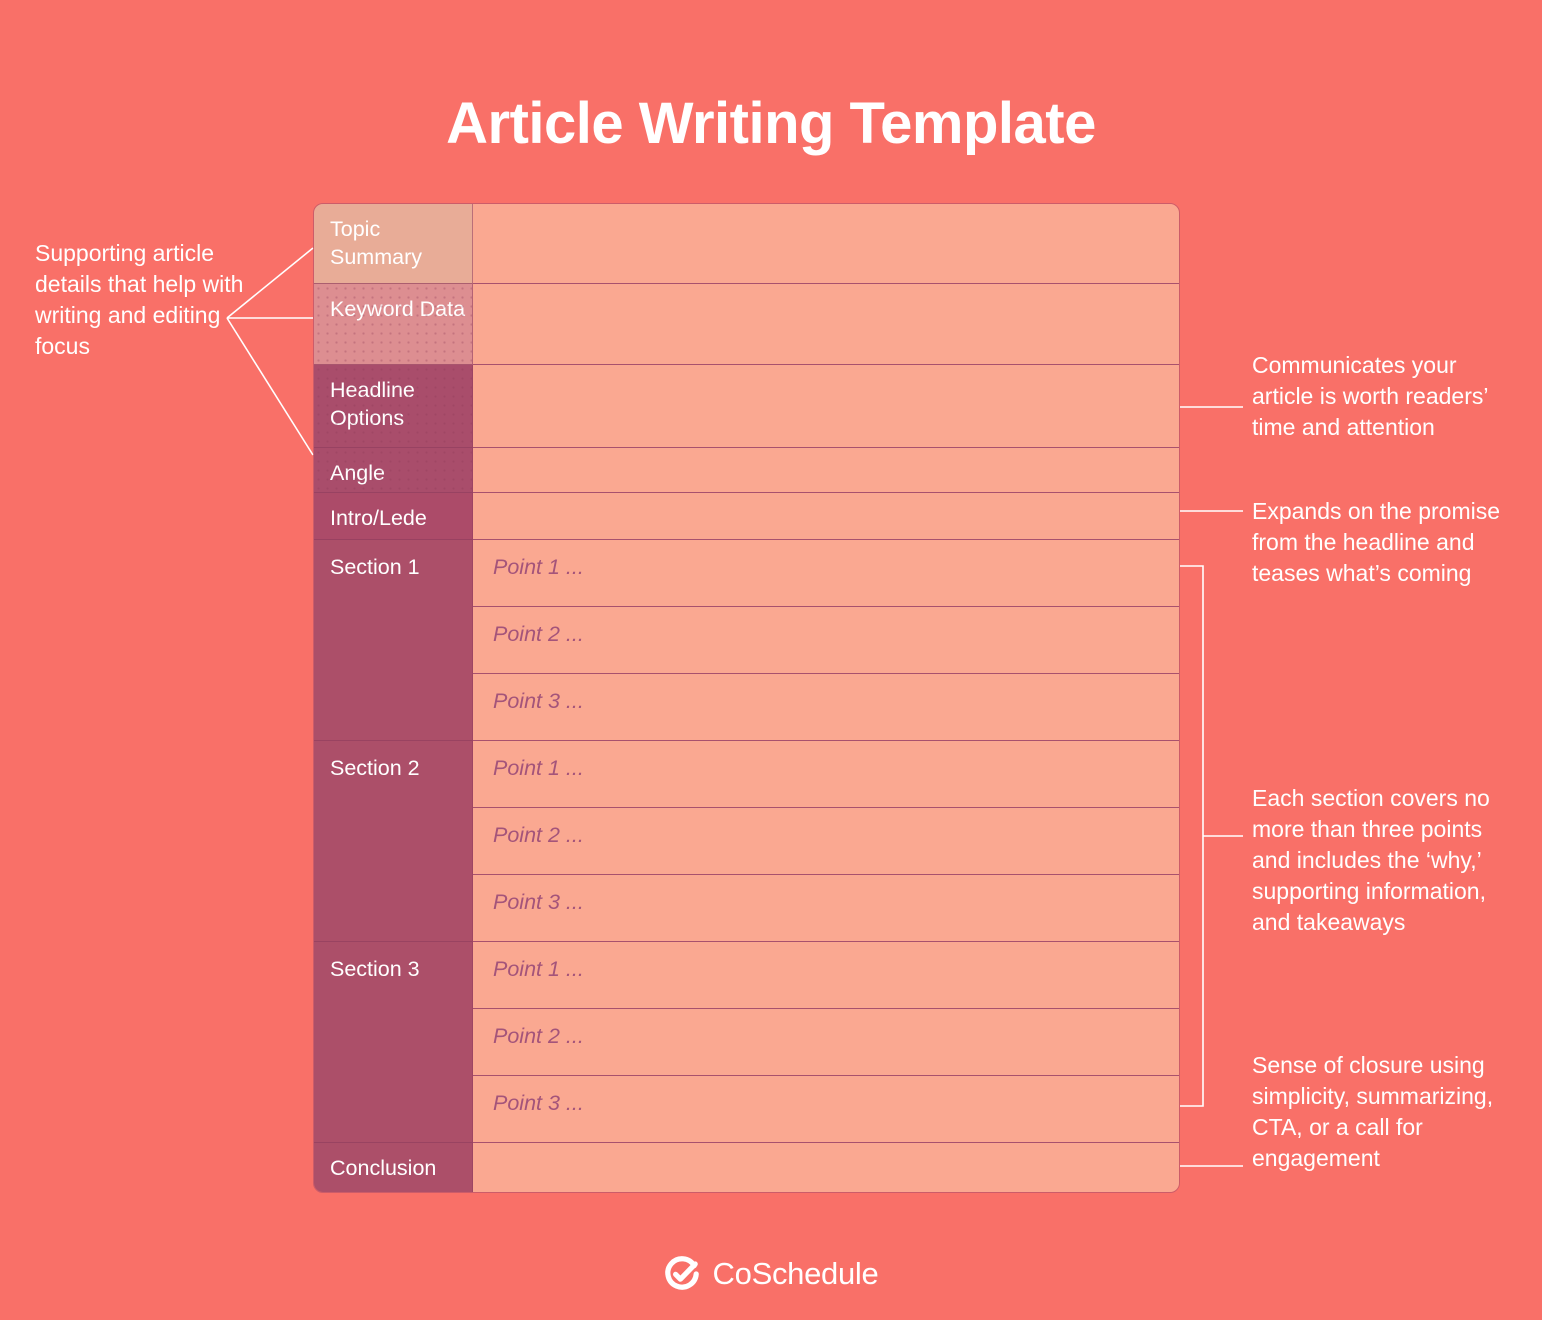 The width and height of the screenshot is (1542, 1320). I want to click on row-label-section-1: Section 1, so click(393, 640).